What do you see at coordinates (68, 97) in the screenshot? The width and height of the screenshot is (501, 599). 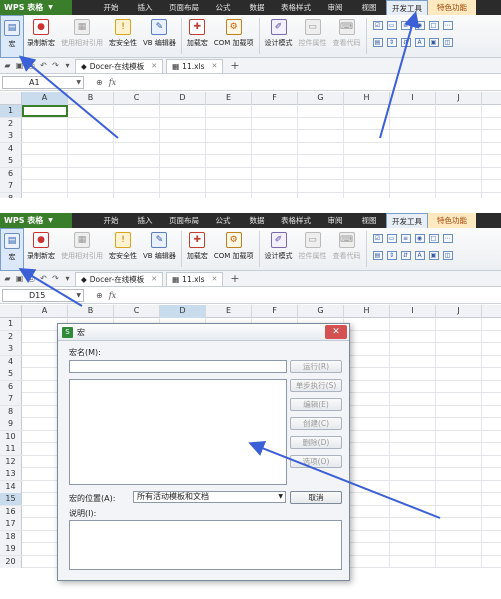 I see `arrow-to-top-macro-button` at bounding box center [68, 97].